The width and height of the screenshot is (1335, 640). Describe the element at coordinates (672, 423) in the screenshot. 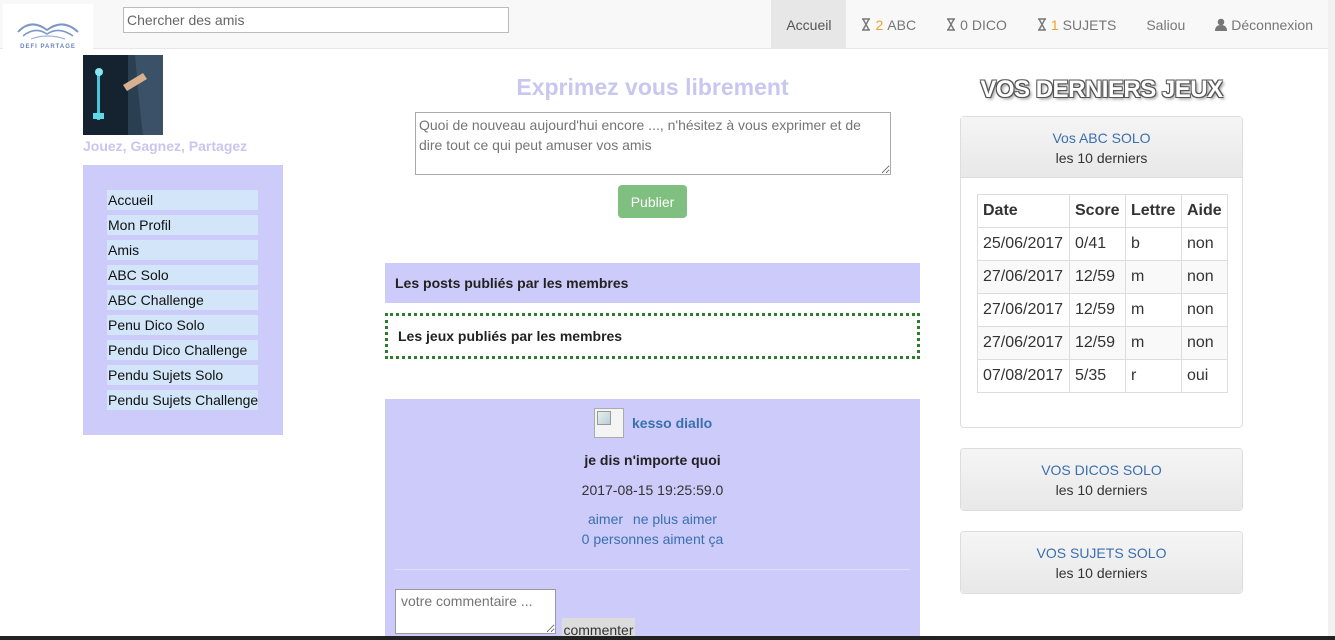

I see `post-author: kesso diallo` at that location.